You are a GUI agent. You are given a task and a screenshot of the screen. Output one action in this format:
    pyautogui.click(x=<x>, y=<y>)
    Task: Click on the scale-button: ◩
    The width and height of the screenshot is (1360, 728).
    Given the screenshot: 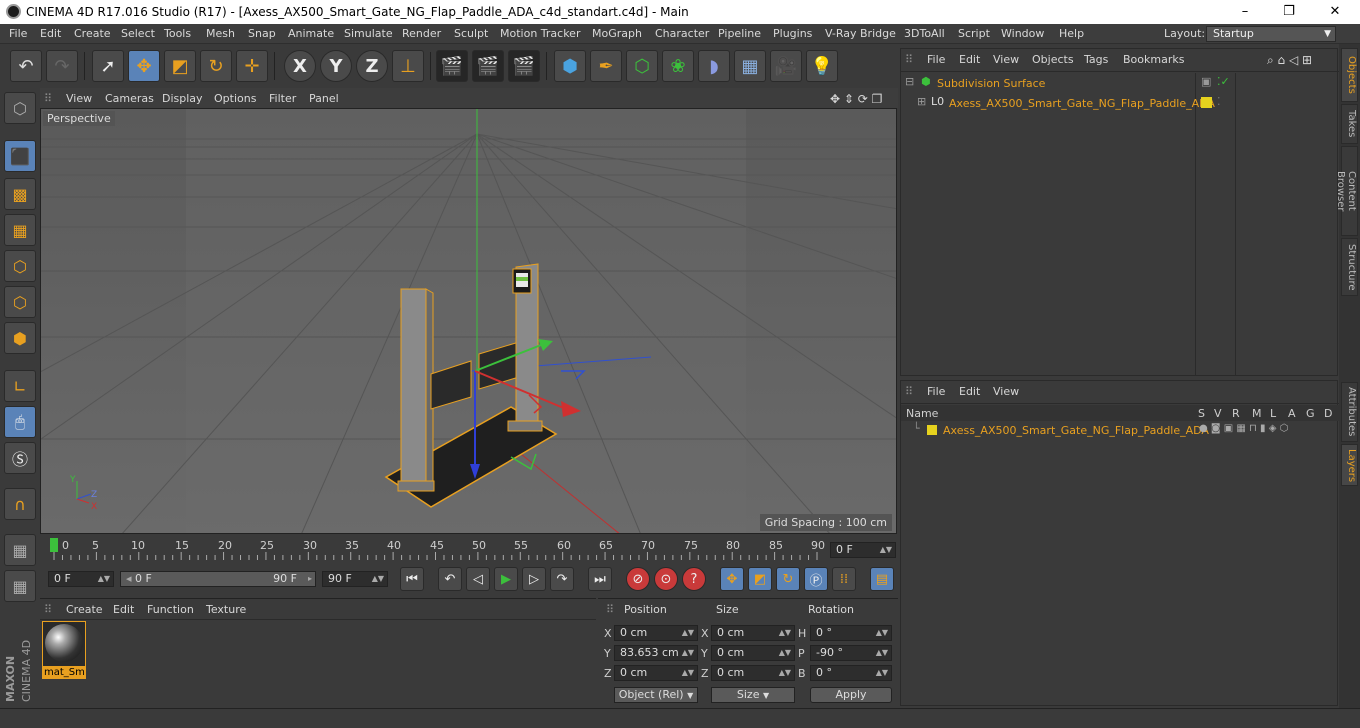 What is the action you would take?
    pyautogui.click(x=180, y=66)
    